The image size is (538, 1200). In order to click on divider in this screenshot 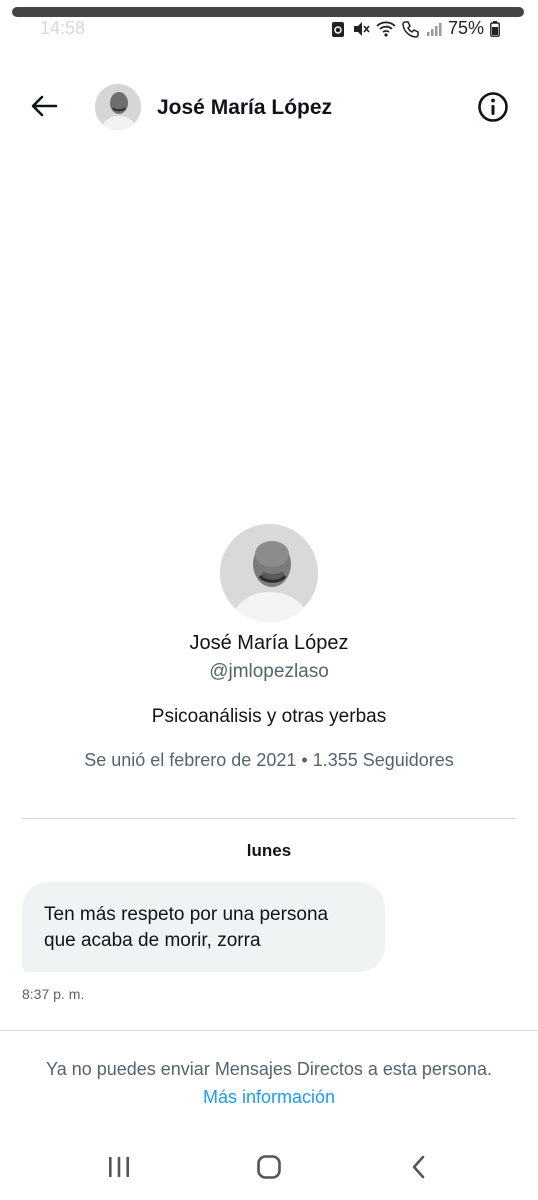, I will do `click(269, 818)`.